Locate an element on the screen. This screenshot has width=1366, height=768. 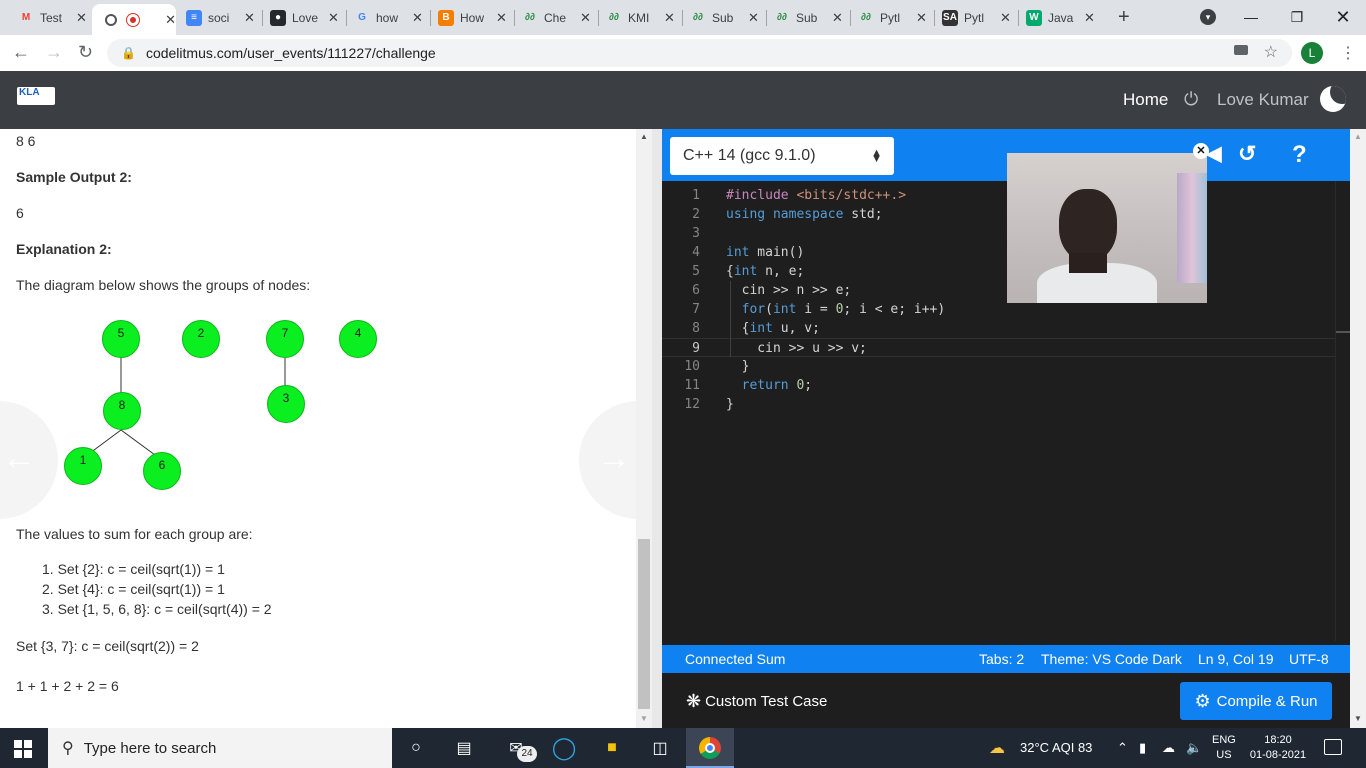
code-line: 10 } is located at coordinates (1006, 366).